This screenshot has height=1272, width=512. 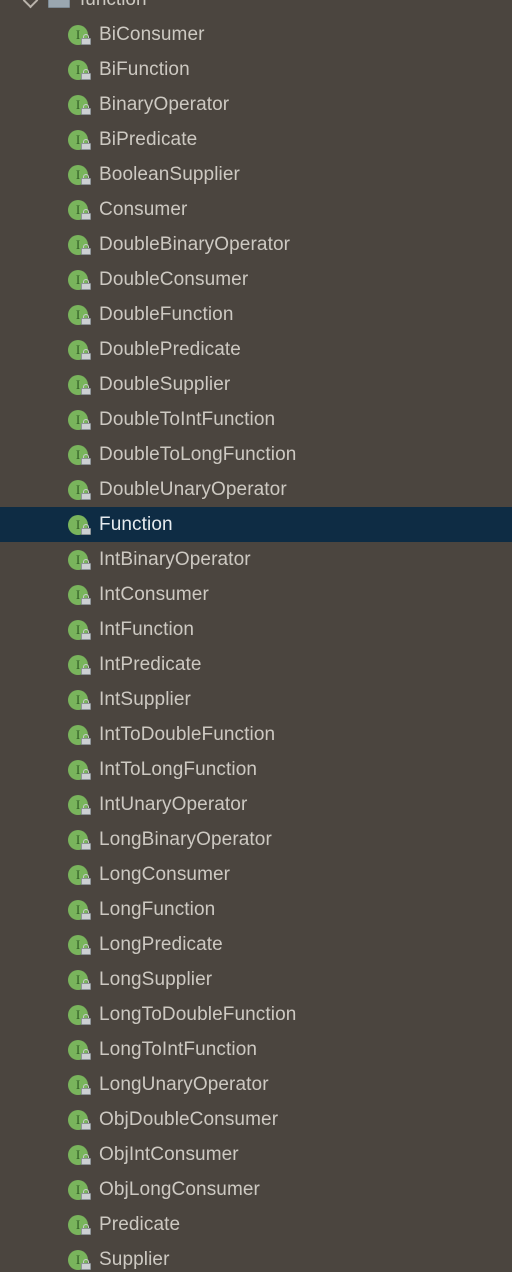 I want to click on tree-node-label: Consumer, so click(x=143, y=209).